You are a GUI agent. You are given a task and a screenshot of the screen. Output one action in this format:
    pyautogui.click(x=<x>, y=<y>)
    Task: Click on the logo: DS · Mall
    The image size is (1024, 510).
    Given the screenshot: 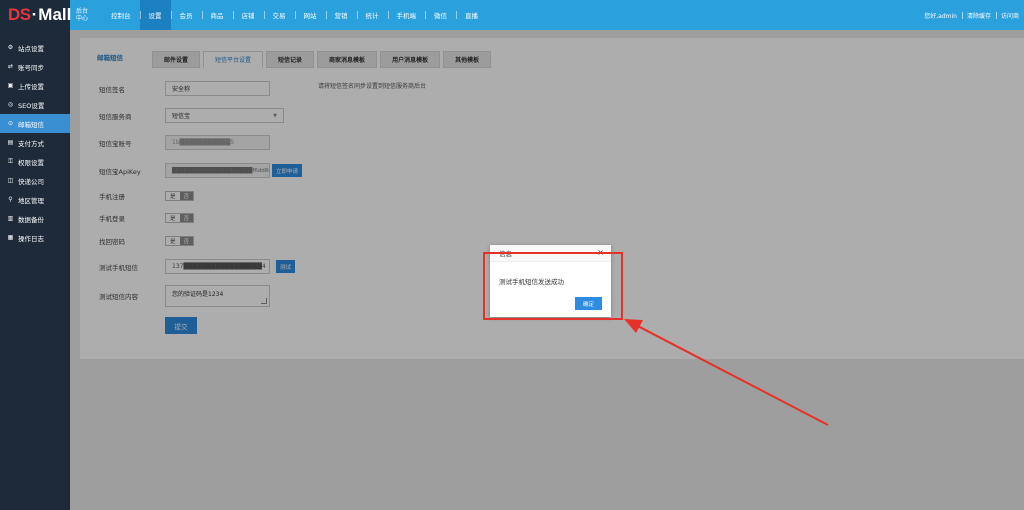 What is the action you would take?
    pyautogui.click(x=36, y=15)
    